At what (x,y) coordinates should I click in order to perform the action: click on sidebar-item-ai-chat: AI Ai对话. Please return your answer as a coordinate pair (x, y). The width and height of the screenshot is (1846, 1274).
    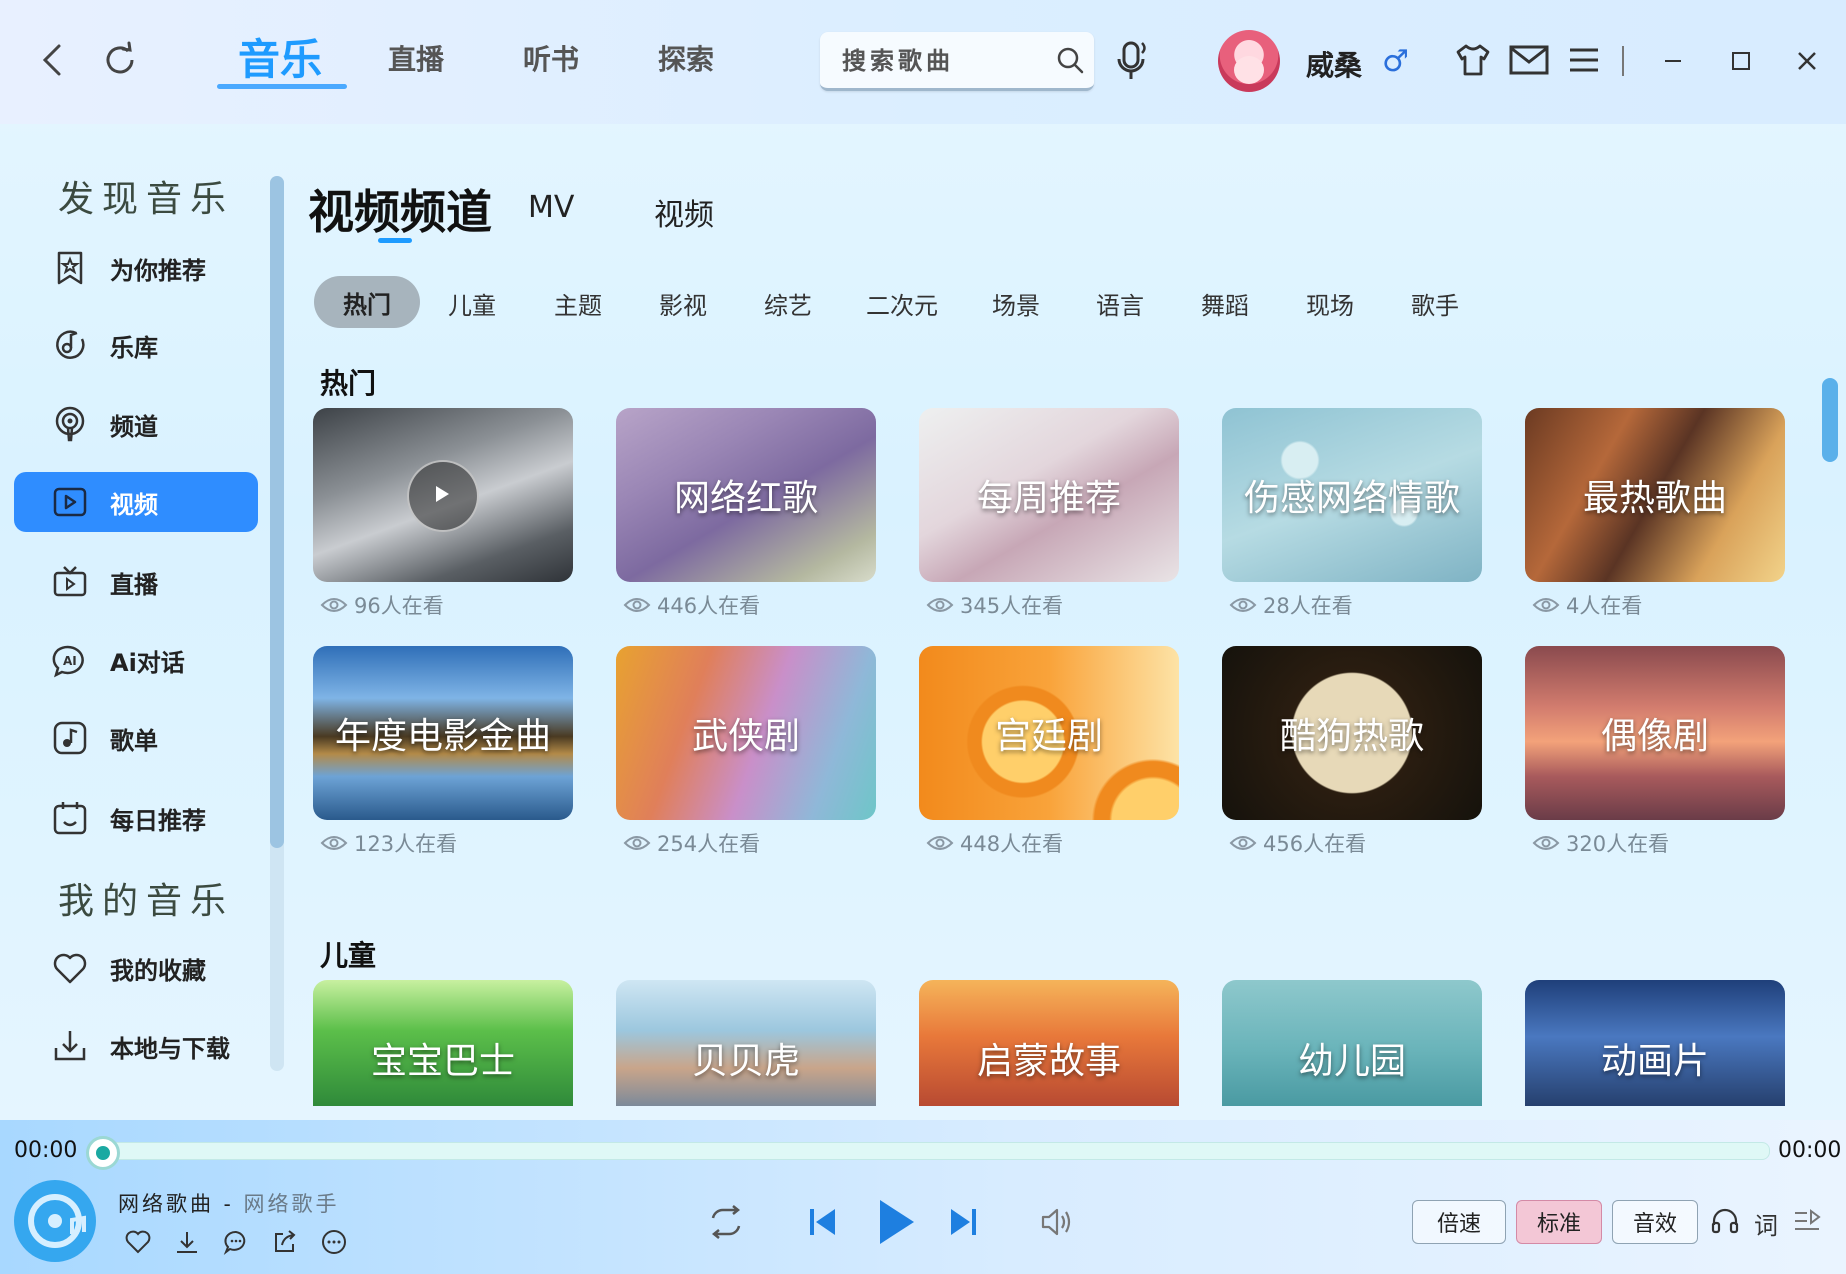
    Looking at the image, I should click on (136, 660).